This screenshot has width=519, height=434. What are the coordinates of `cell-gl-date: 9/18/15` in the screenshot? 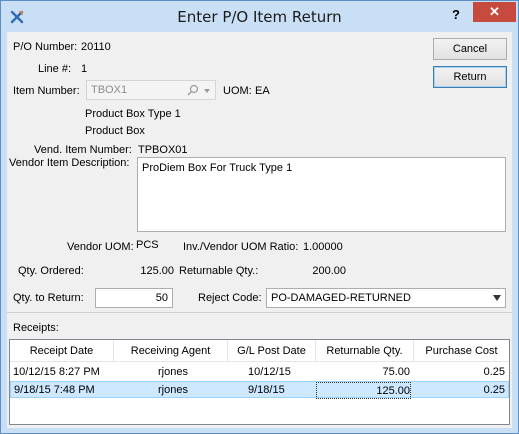 It's located at (266, 390).